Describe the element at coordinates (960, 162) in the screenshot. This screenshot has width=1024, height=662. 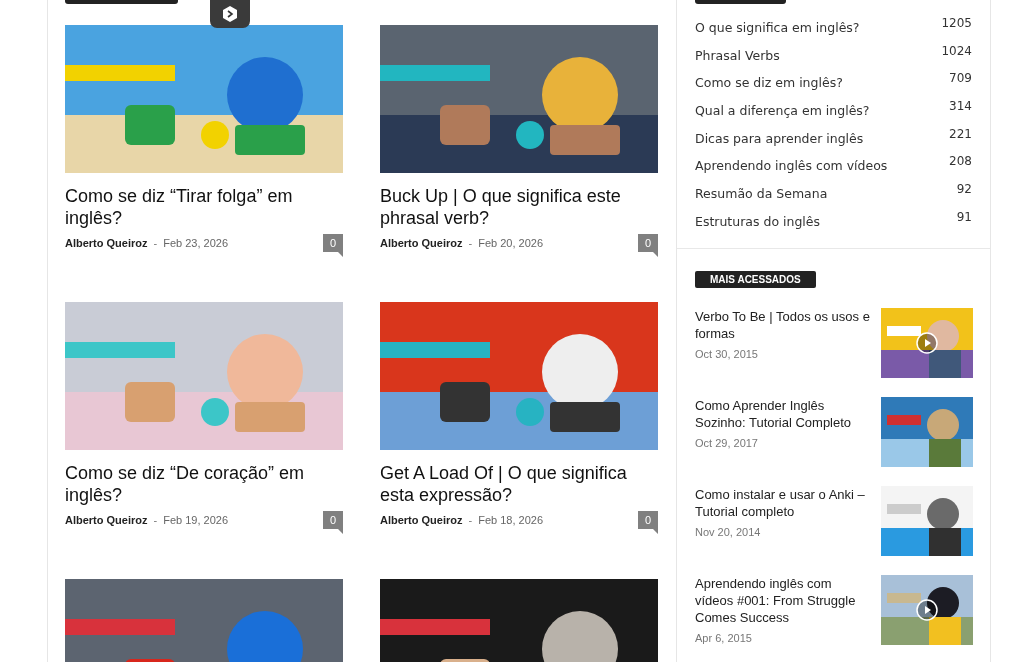
I see `post-count: 208` at that location.